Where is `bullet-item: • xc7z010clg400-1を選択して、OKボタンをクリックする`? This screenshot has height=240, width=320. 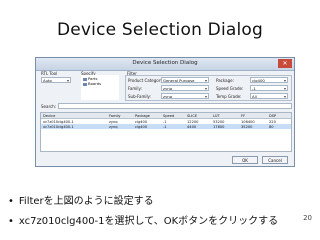 bullet-item: • xc7z010clg400-1を選択して、OKボタンをクリックする is located at coordinates (143, 219).